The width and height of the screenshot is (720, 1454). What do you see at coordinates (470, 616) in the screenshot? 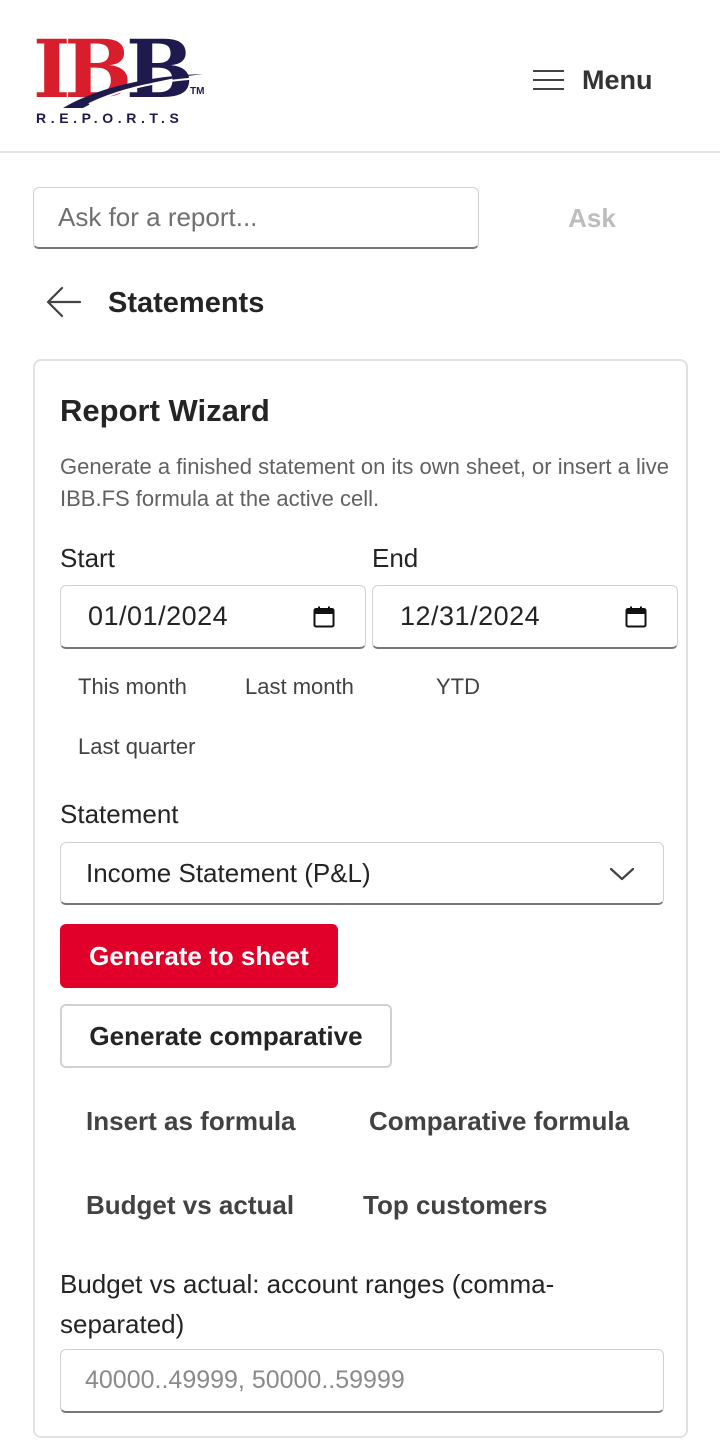
I see `end-date-value: 12/31/2024` at bounding box center [470, 616].